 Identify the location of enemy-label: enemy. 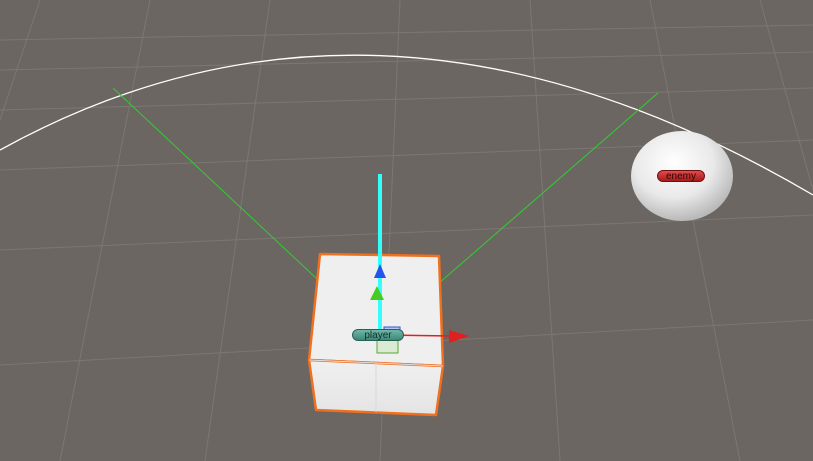
(681, 176).